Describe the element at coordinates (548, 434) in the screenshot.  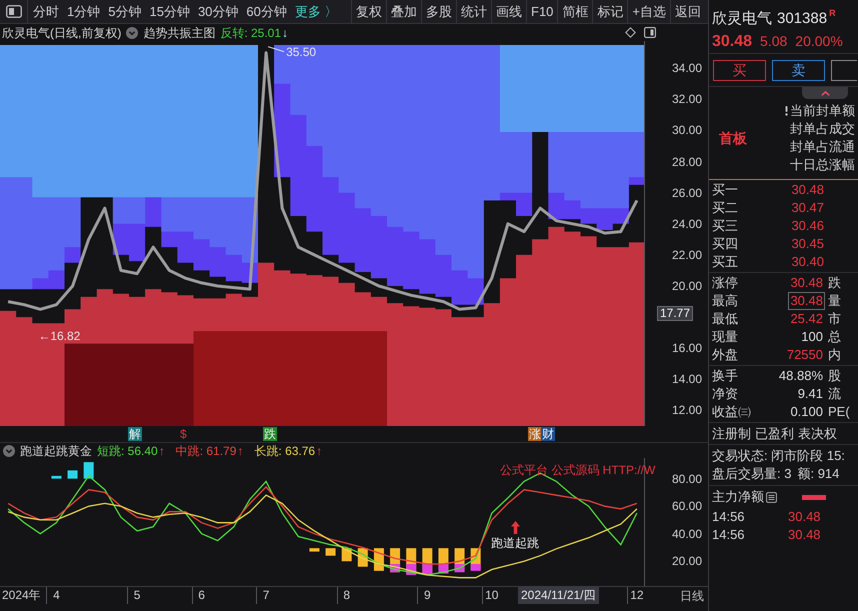
I see `signal-tag: 财` at that location.